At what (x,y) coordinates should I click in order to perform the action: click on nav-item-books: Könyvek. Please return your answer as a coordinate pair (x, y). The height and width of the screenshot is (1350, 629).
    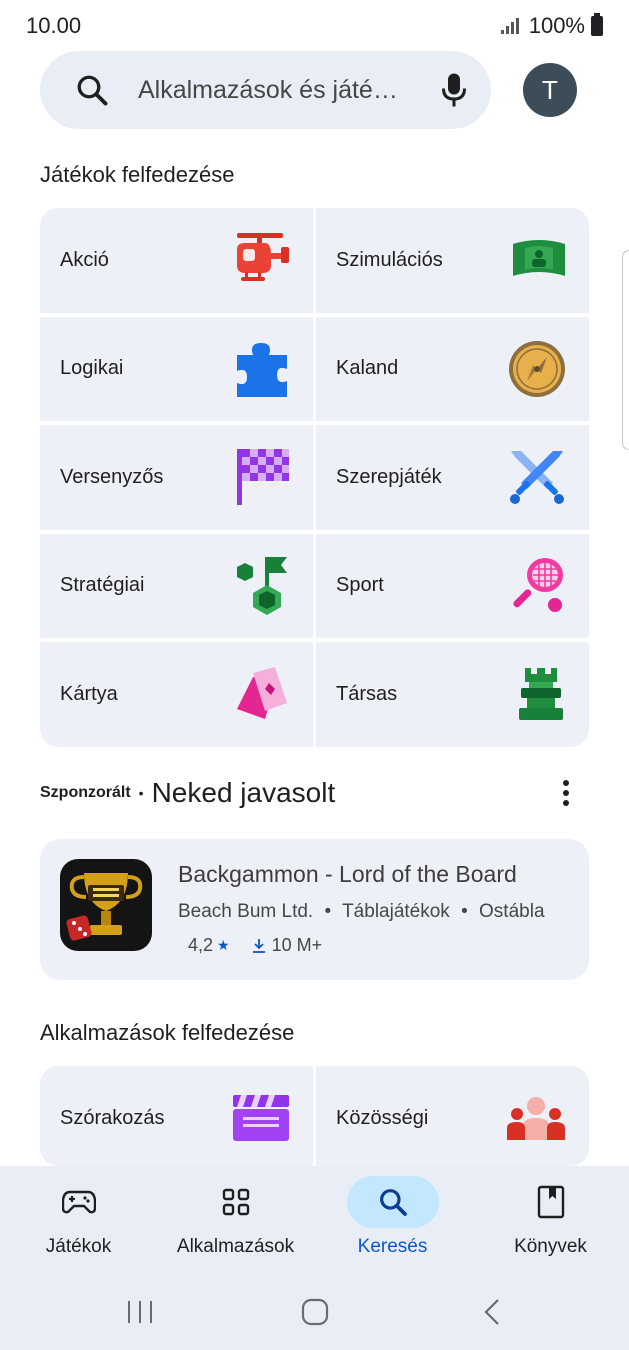
    Looking at the image, I should click on (550, 1226).